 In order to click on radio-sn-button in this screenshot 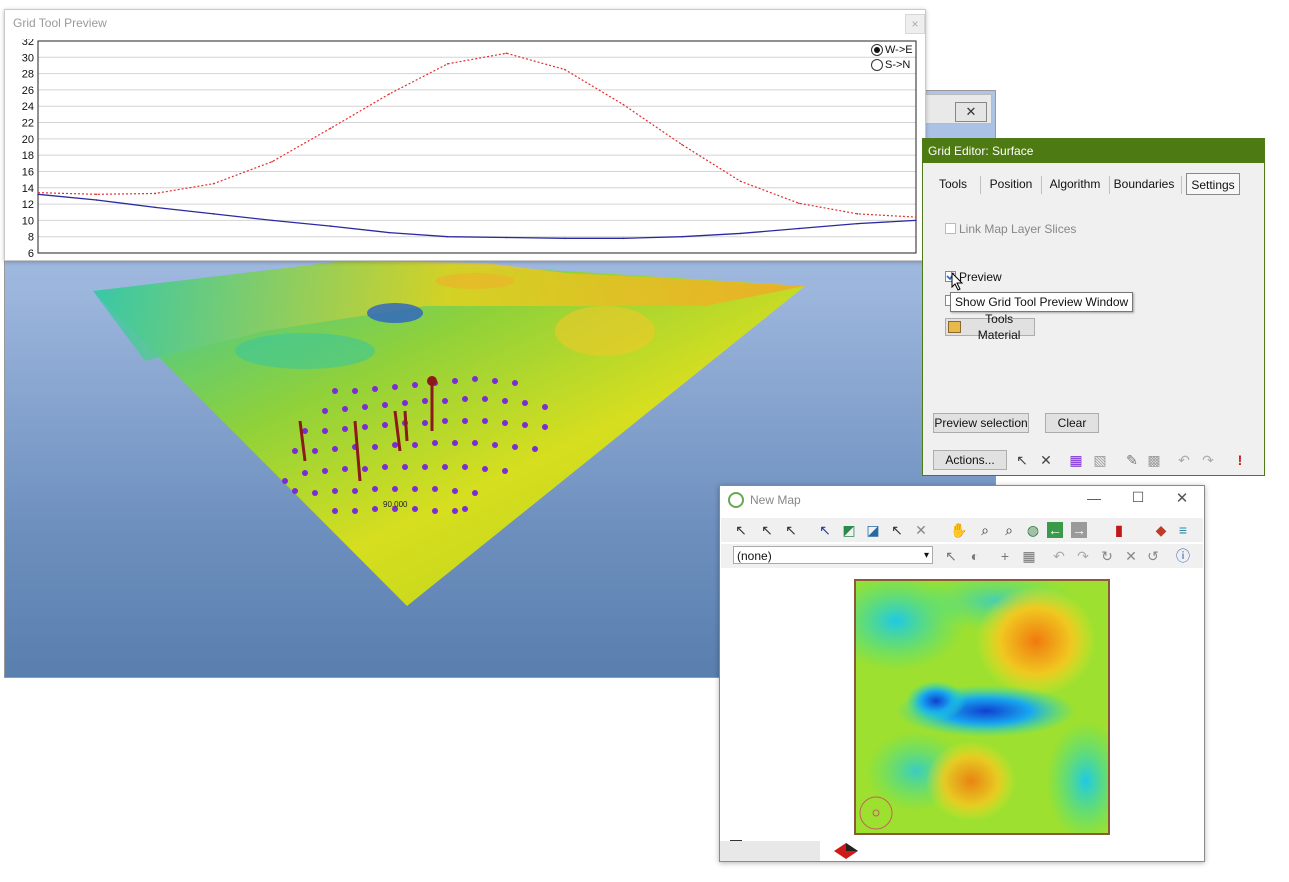, I will do `click(877, 65)`.